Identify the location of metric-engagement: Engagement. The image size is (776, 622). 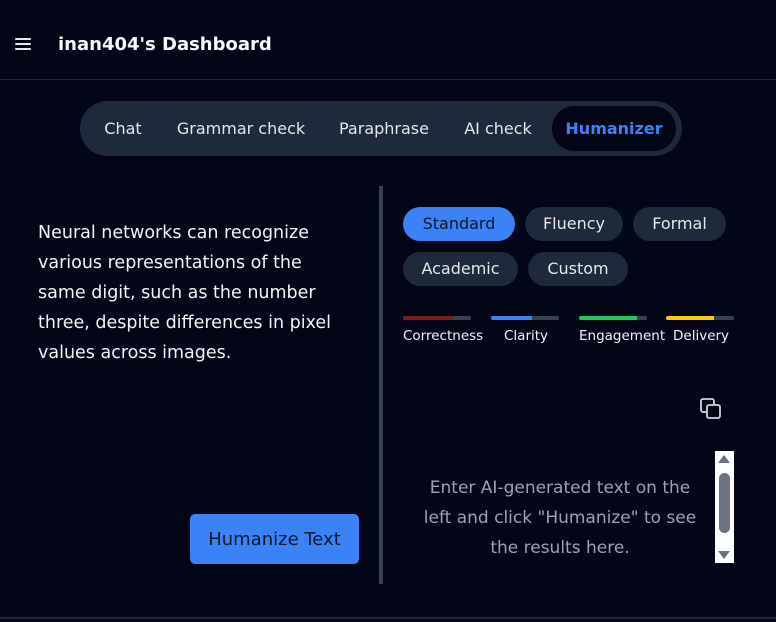
(622, 330).